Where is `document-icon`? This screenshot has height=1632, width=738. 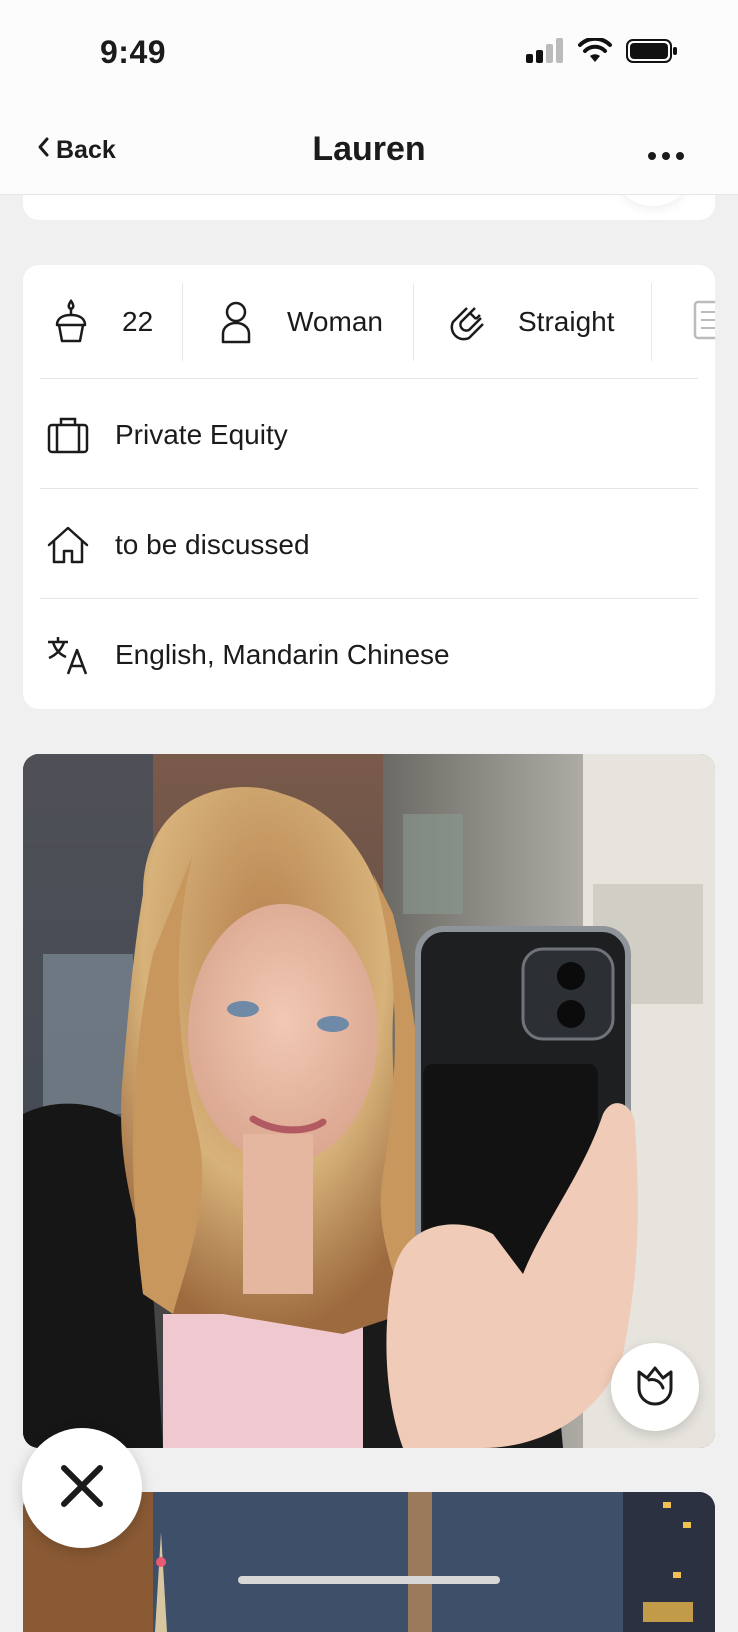
document-icon is located at coordinates (704, 322).